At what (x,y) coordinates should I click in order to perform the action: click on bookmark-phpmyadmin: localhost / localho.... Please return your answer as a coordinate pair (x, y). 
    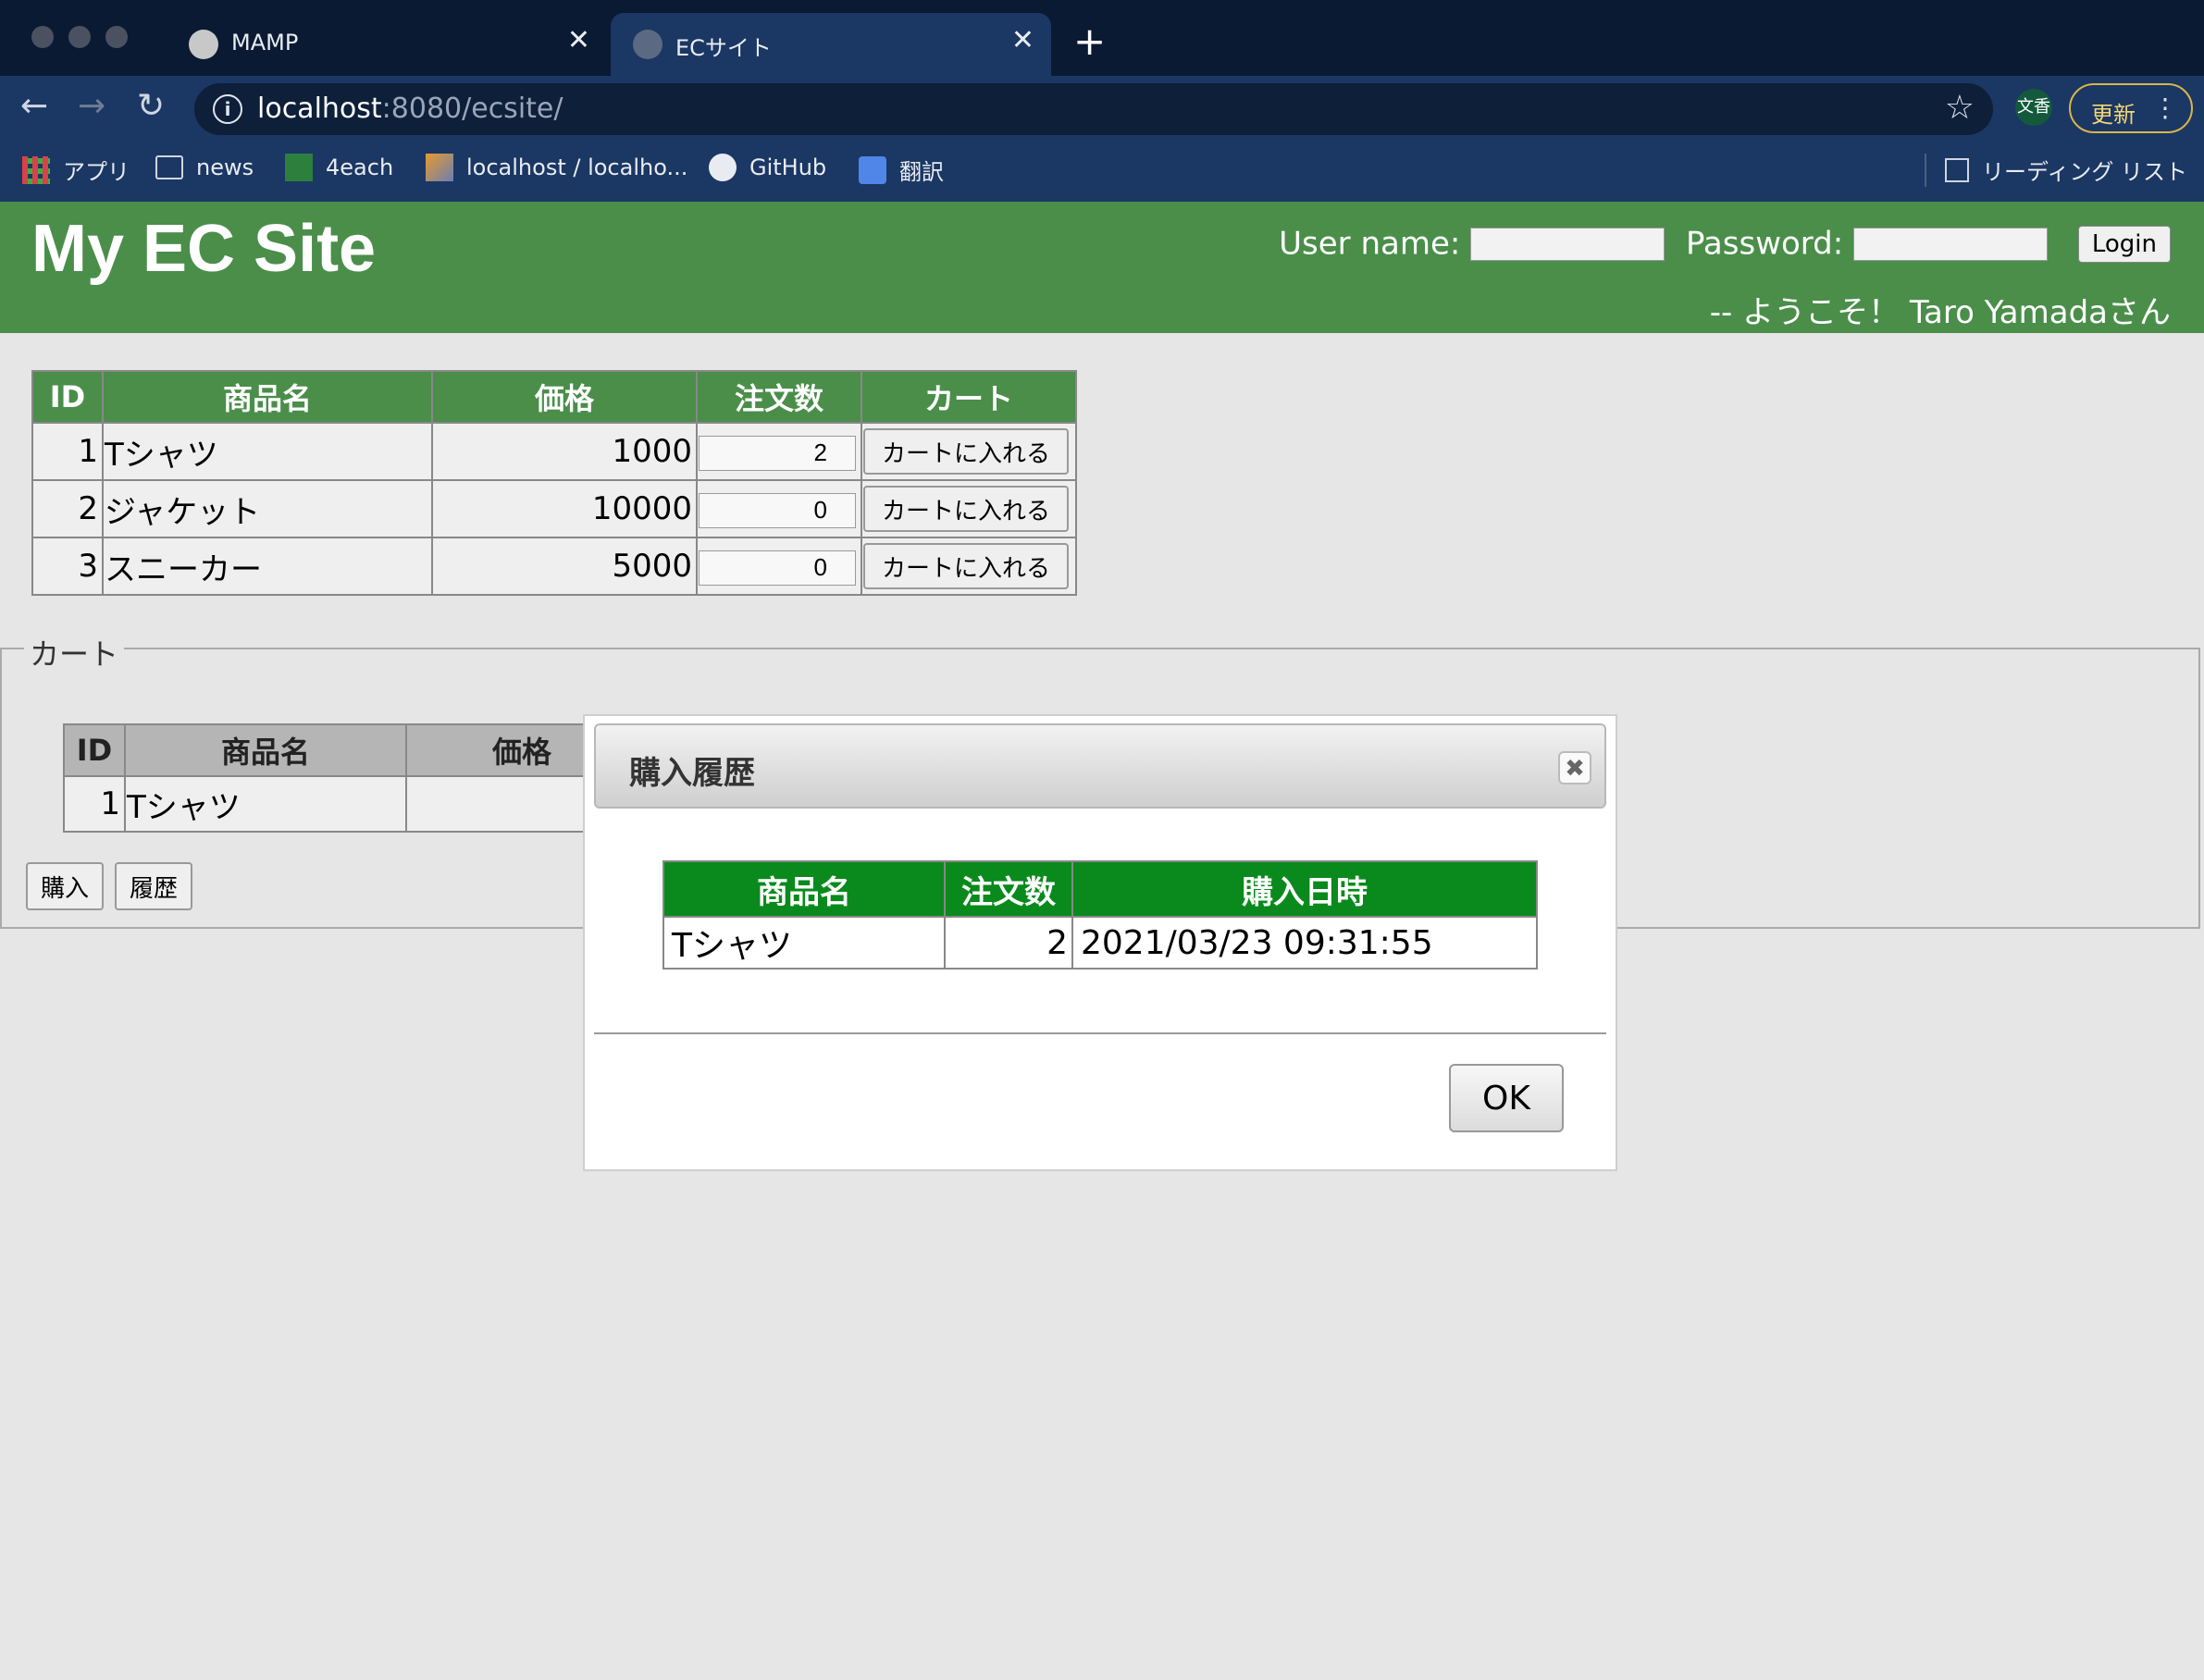
    Looking at the image, I should click on (556, 167).